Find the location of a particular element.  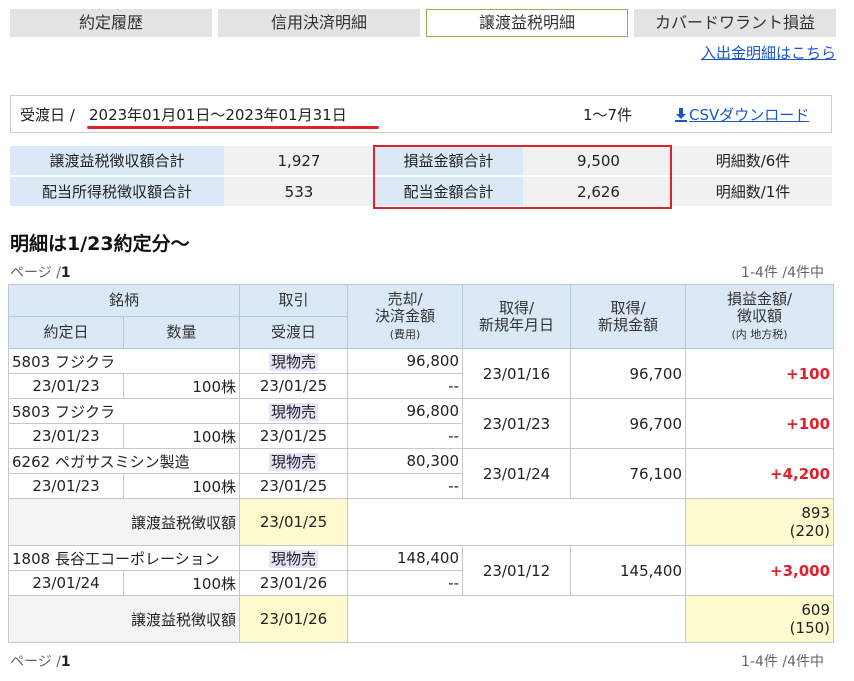

acq-amount: 145,400 is located at coordinates (628, 570).